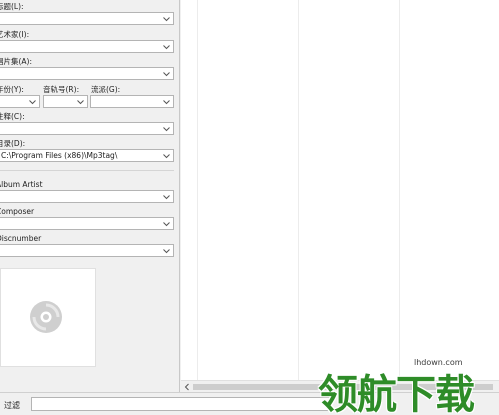 The height and width of the screenshot is (415, 499). What do you see at coordinates (12, 116) in the screenshot?
I see `comment-label: 注释(C):` at bounding box center [12, 116].